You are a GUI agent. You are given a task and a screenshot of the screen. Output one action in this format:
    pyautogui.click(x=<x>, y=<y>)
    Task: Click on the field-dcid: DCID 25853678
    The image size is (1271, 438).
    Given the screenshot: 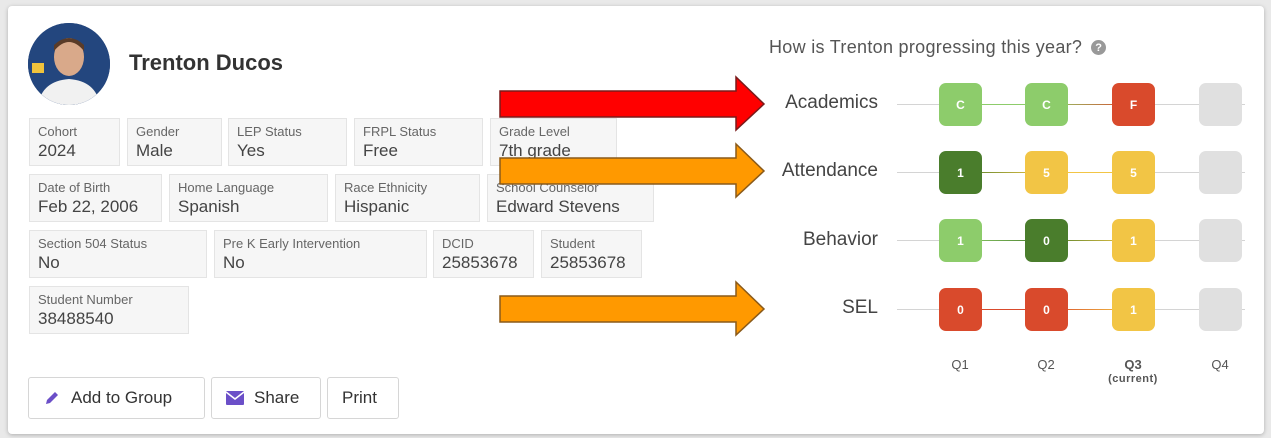 What is the action you would take?
    pyautogui.click(x=483, y=254)
    